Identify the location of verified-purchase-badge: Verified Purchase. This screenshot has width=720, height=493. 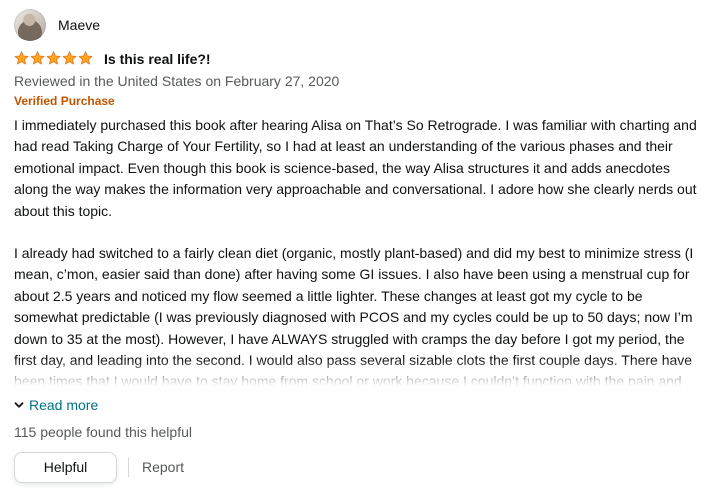
(360, 101).